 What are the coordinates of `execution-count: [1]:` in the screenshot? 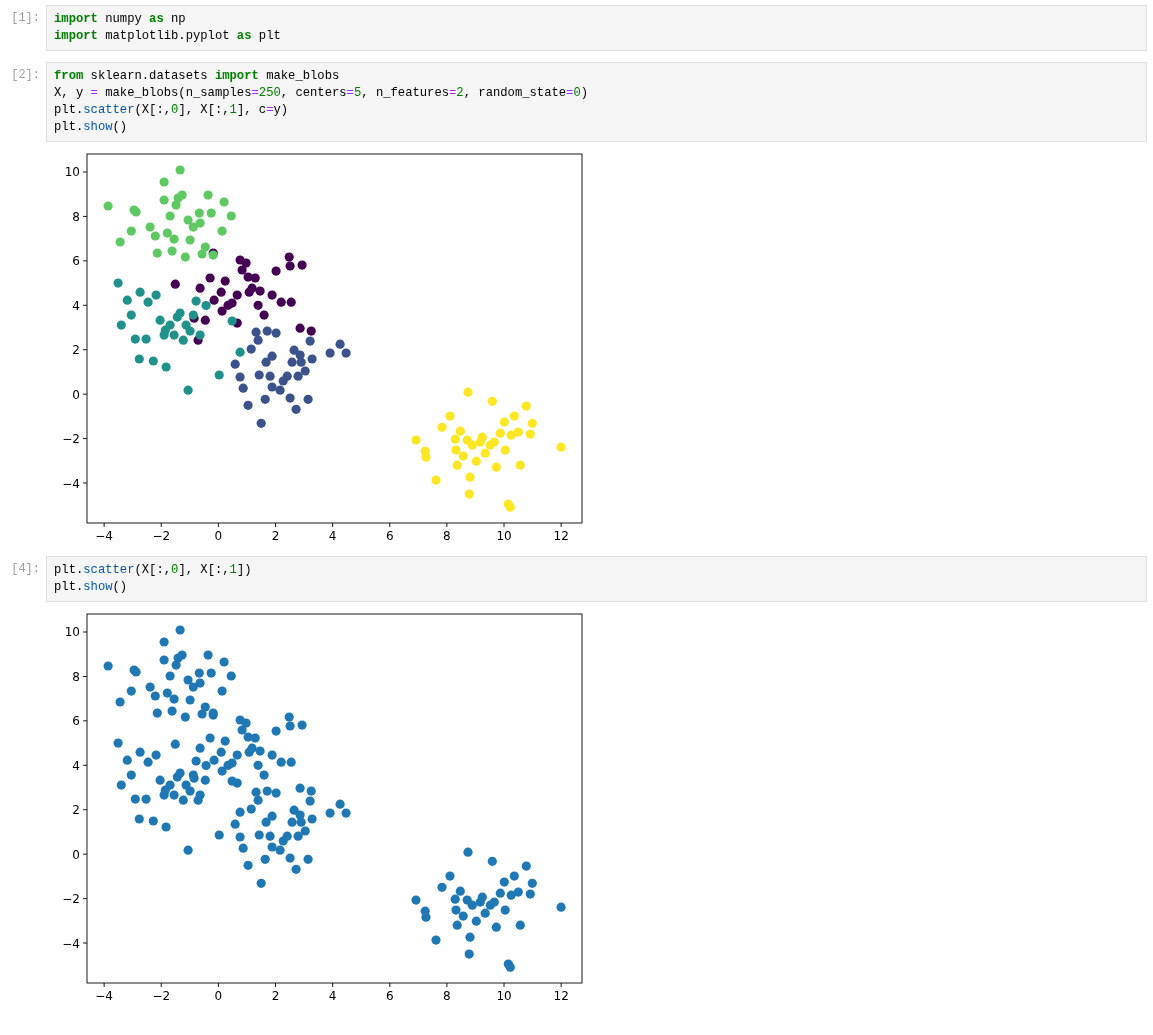 It's located at (25, 18).